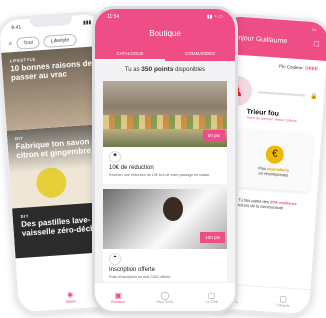 Image resolution: width=326 pixels, height=318 pixels. I want to click on nav-mon-ciao: ◯ Mon CIAO, so click(165, 297).